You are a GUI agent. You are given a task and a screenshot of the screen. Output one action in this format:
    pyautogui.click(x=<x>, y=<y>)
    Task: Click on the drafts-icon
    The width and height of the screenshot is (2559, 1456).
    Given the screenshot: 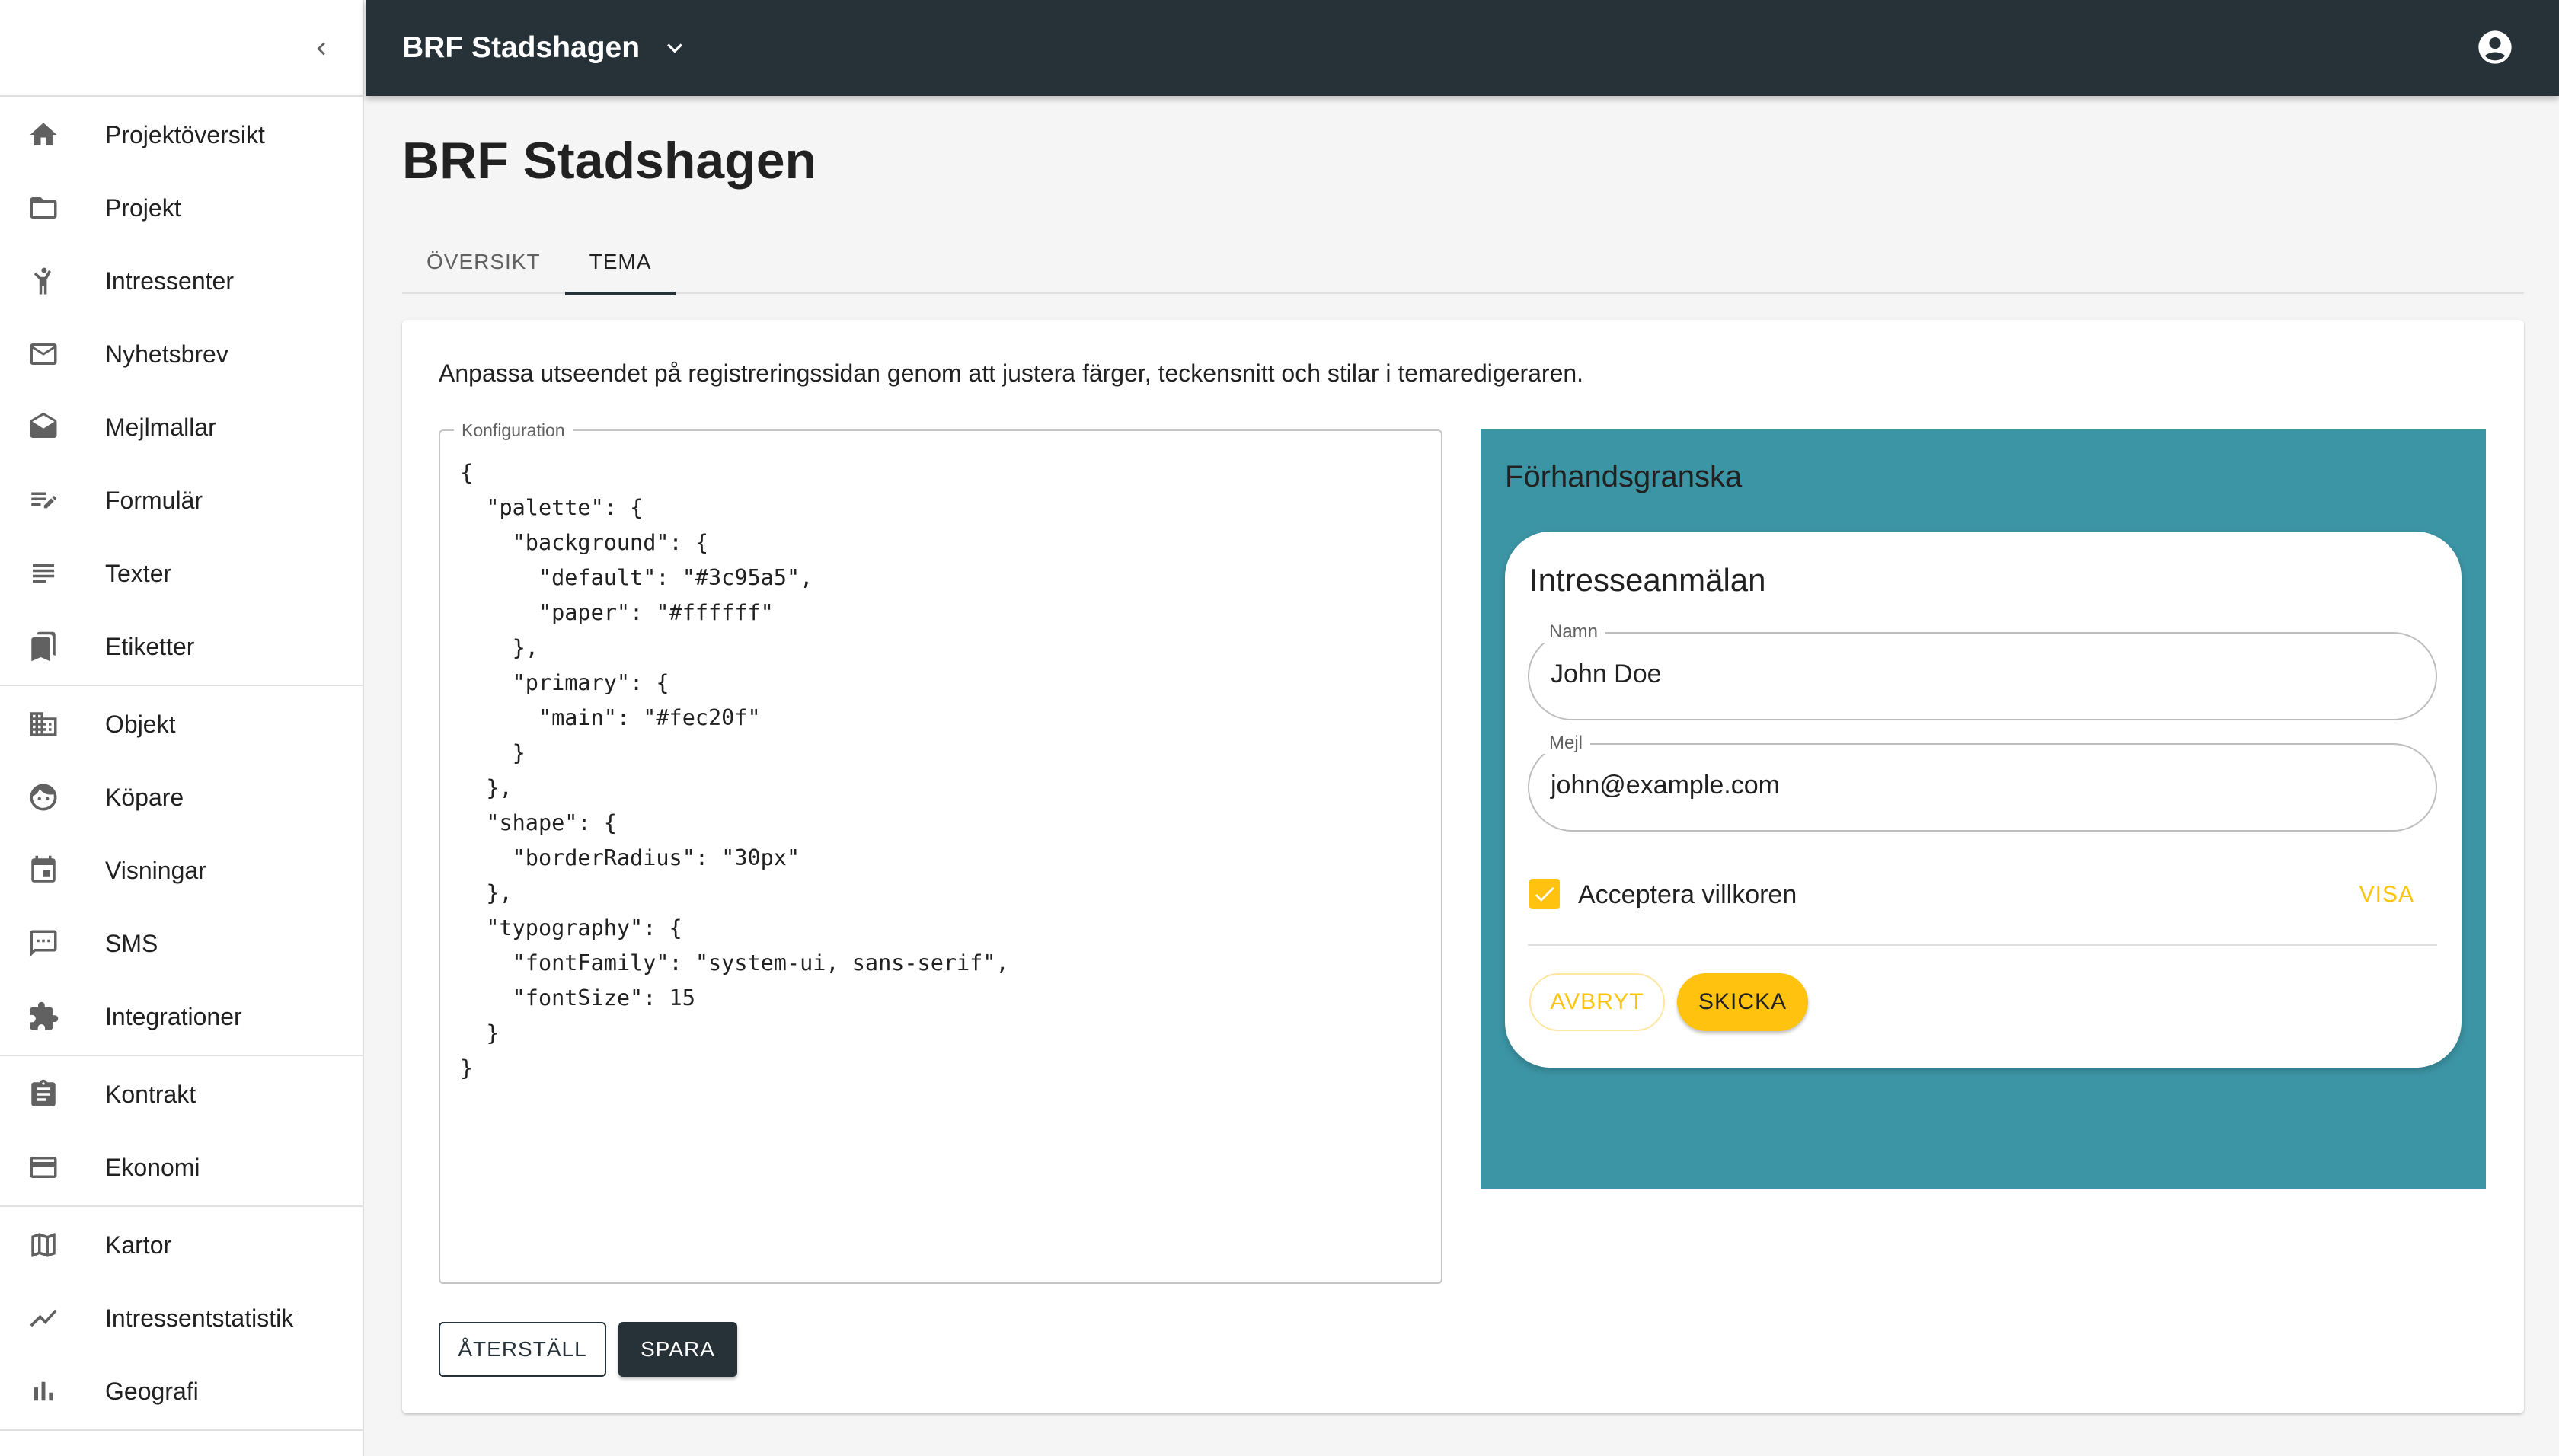 What is the action you would take?
    pyautogui.click(x=43, y=427)
    